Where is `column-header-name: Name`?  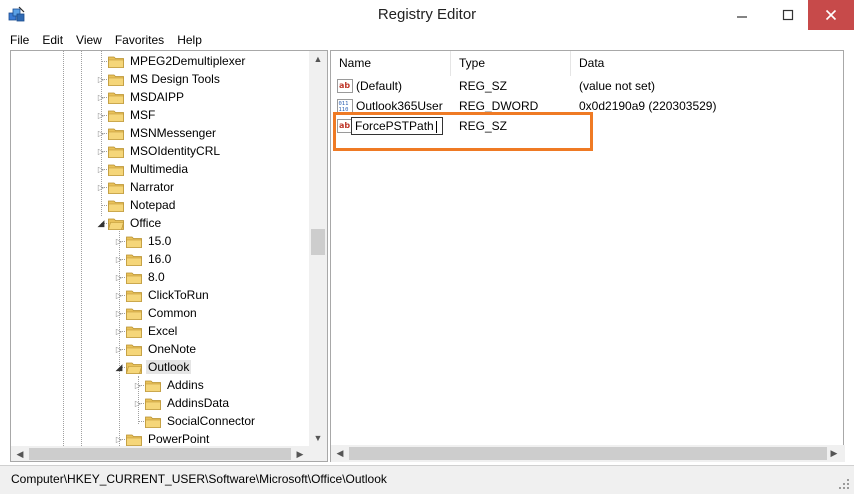 column-header-name: Name is located at coordinates (391, 63).